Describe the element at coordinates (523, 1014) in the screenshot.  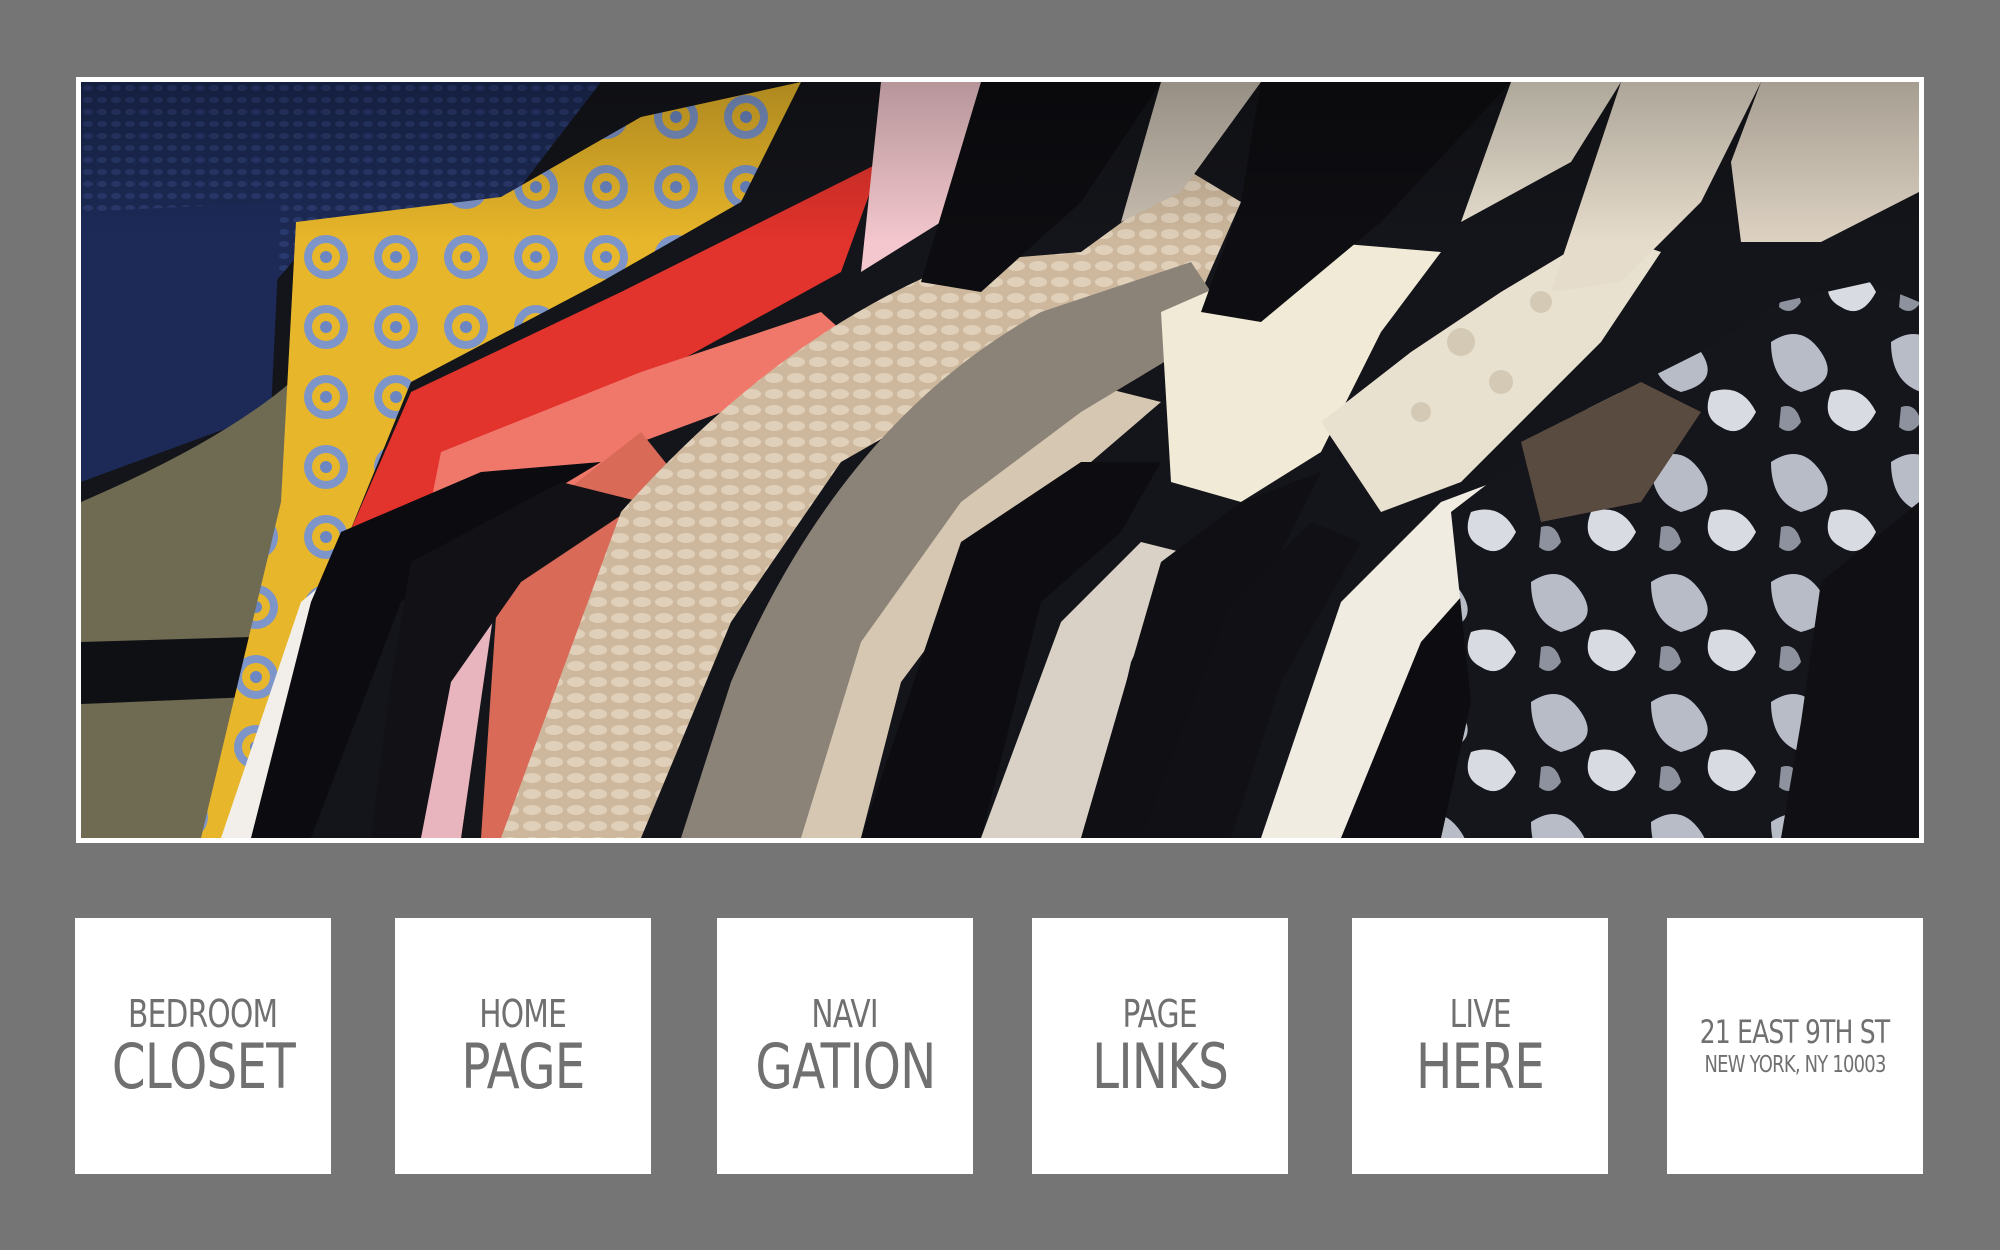
I see `tile-label-top: HOME` at that location.